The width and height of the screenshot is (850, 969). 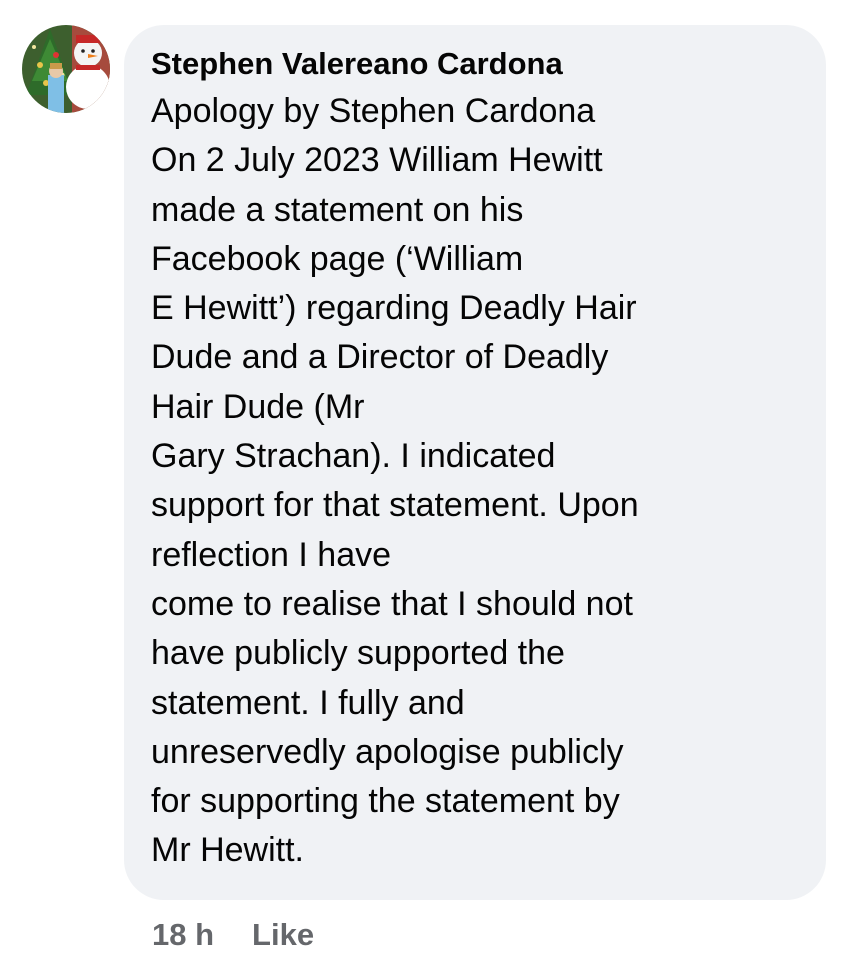 I want to click on comment-line: for supporting the statement by, so click(x=385, y=801).